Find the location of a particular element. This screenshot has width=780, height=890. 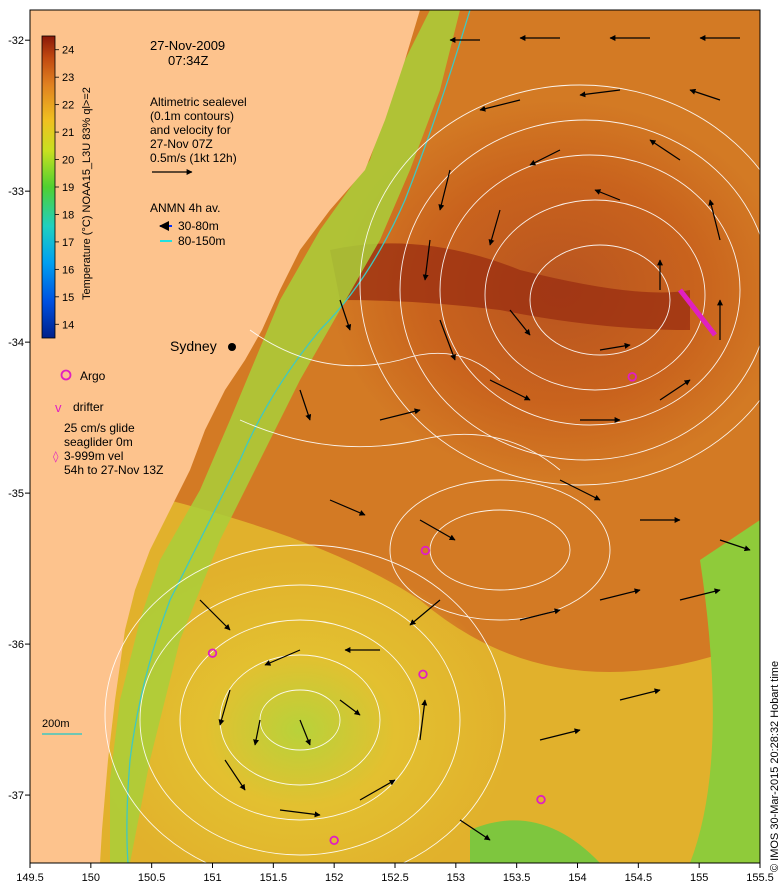

map-time: 07:34Z is located at coordinates (188, 60).